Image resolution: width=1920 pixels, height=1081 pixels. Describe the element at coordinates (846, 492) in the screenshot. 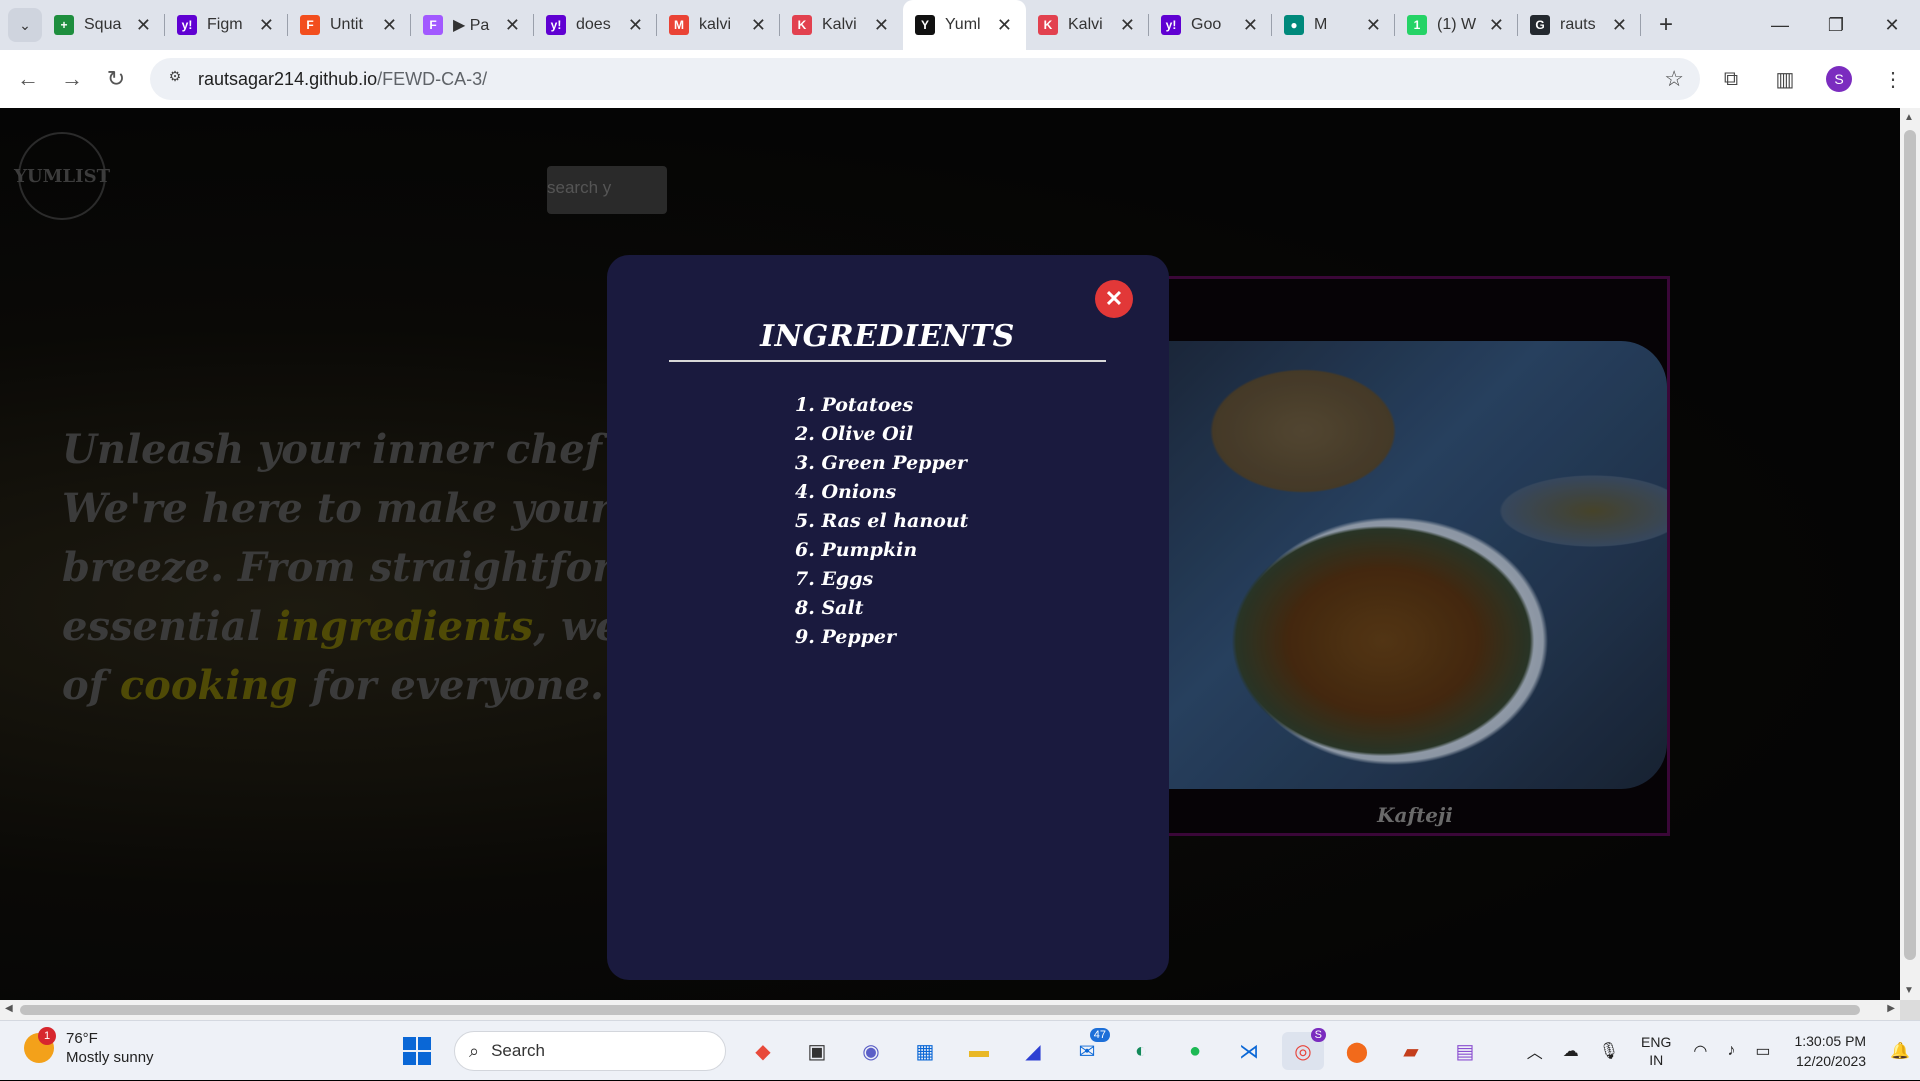

I see `ingredient-item: 4. Onions` at that location.